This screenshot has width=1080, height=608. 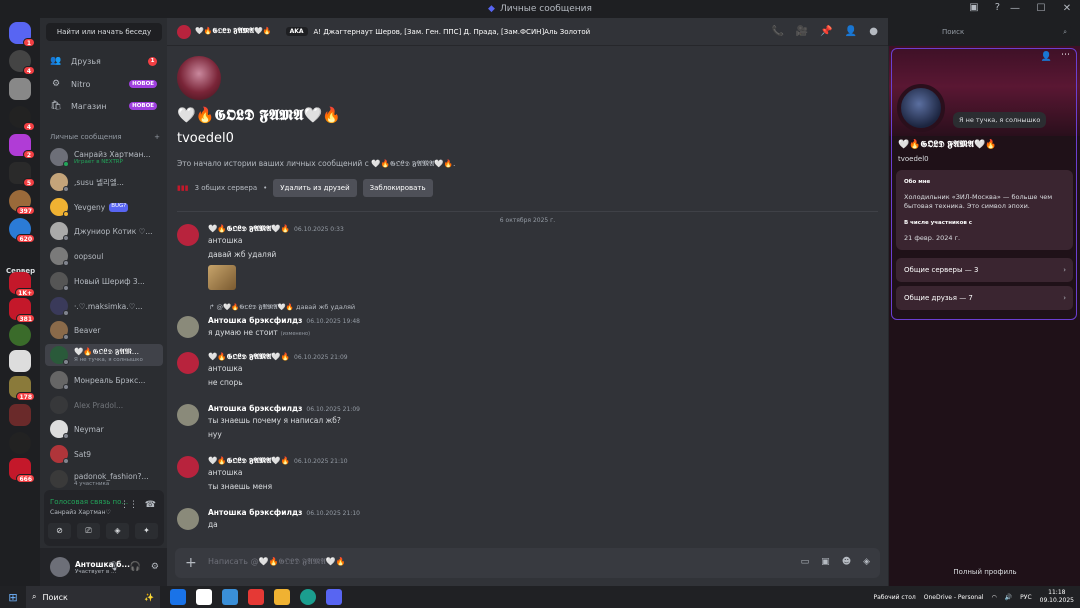 I want to click on file-explorer-icon, so click(x=282, y=597).